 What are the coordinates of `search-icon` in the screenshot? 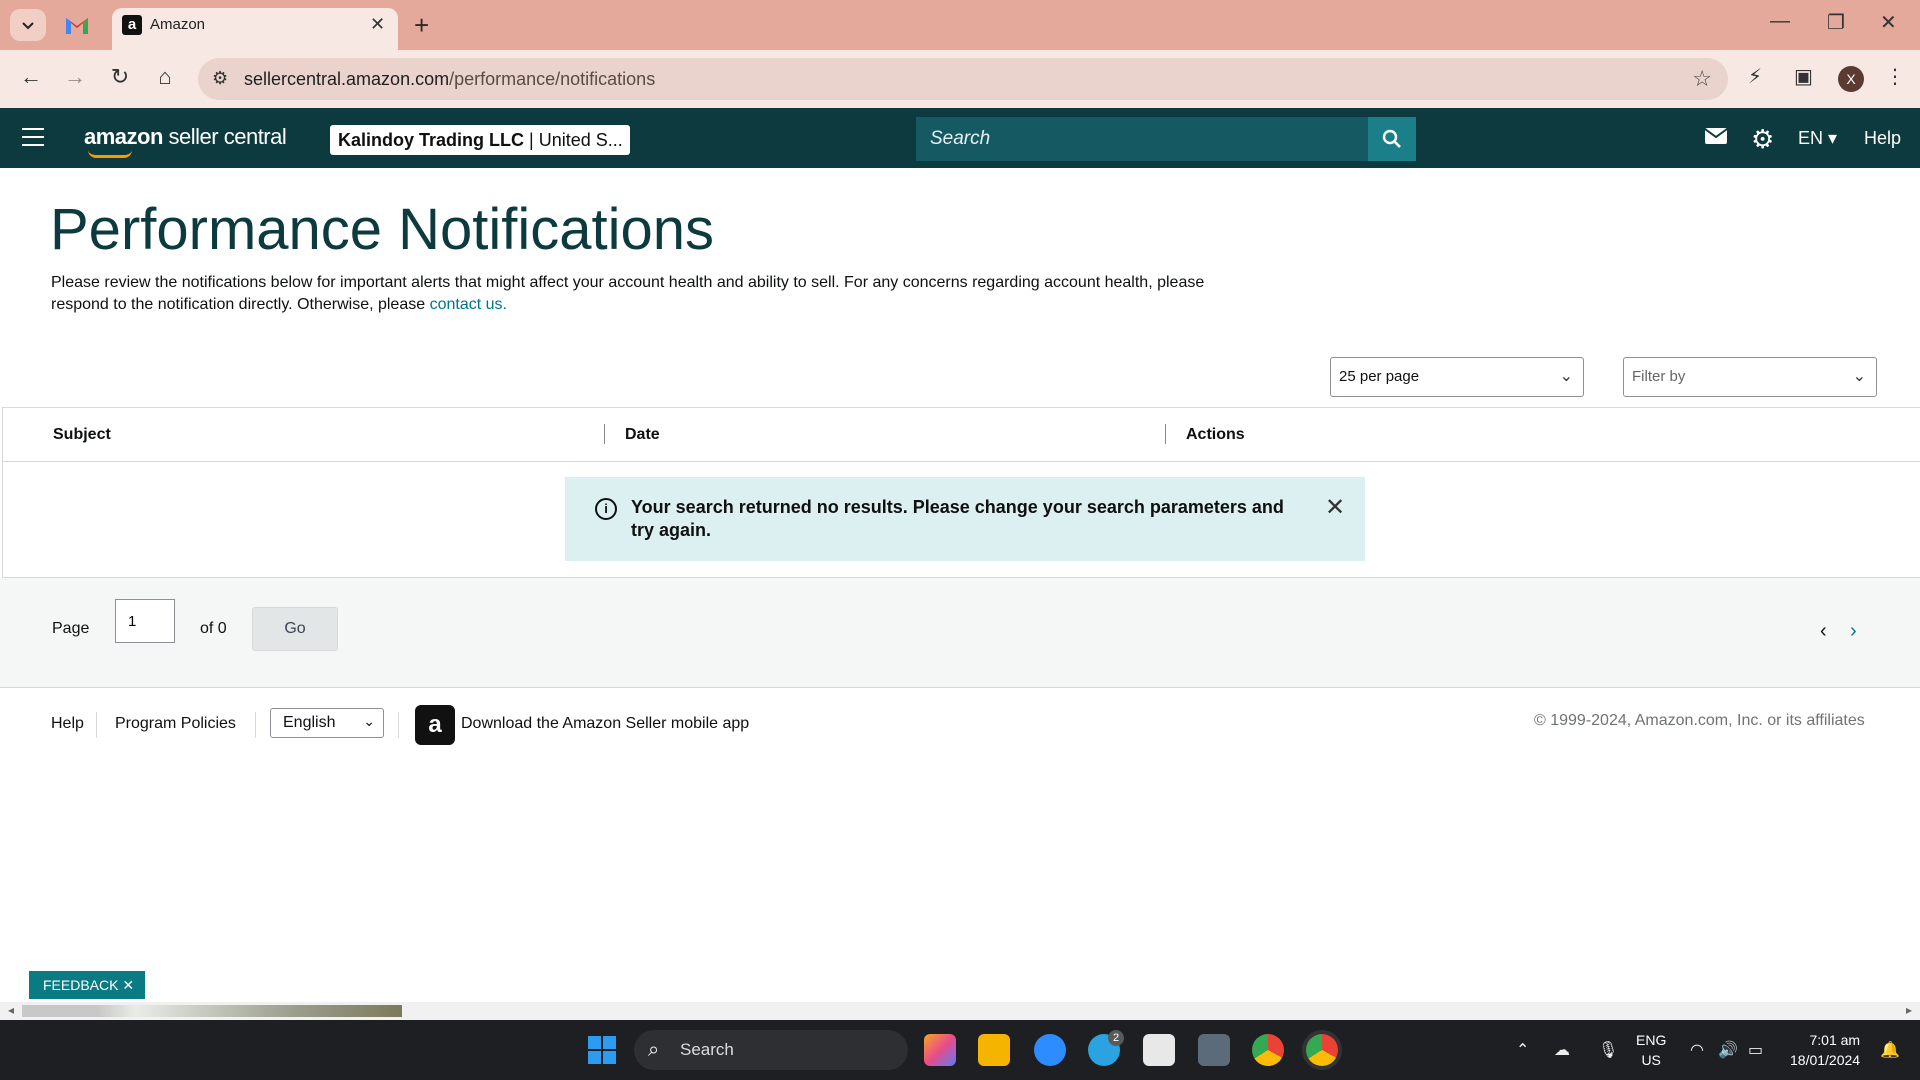 It's located at (1391, 138).